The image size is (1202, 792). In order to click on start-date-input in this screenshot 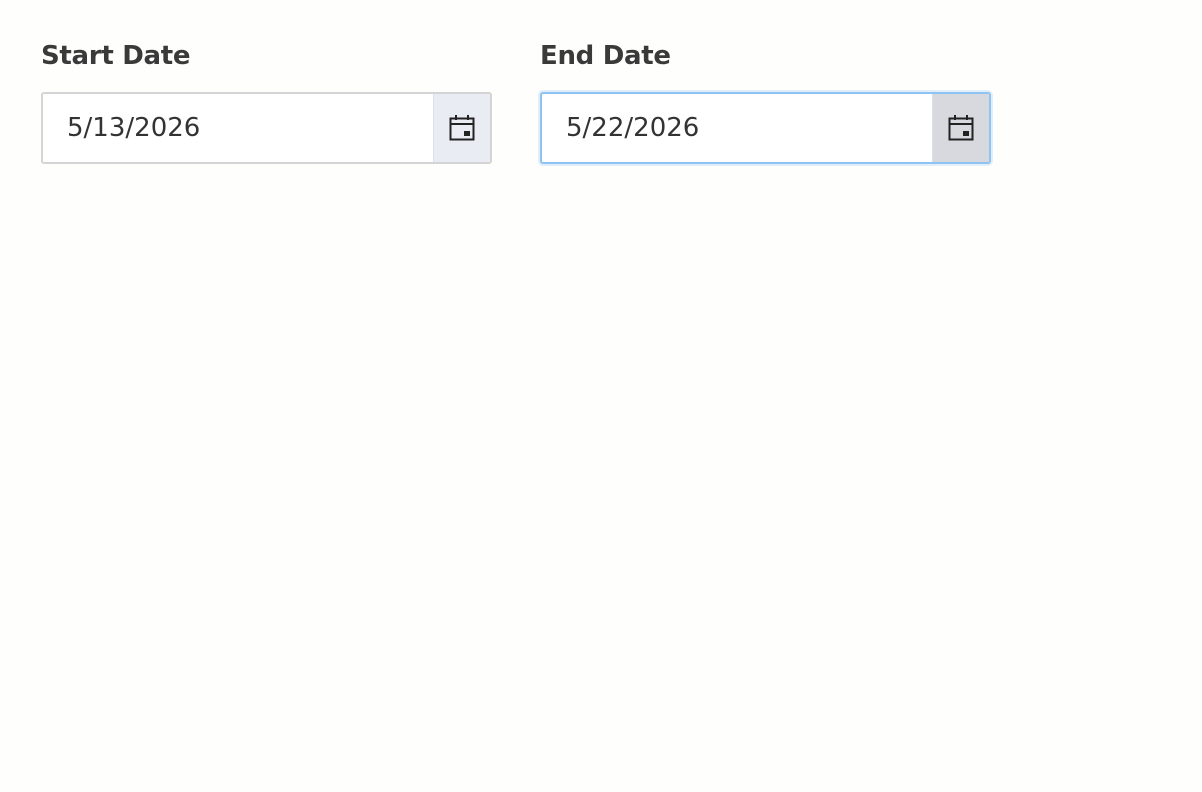, I will do `click(238, 128)`.